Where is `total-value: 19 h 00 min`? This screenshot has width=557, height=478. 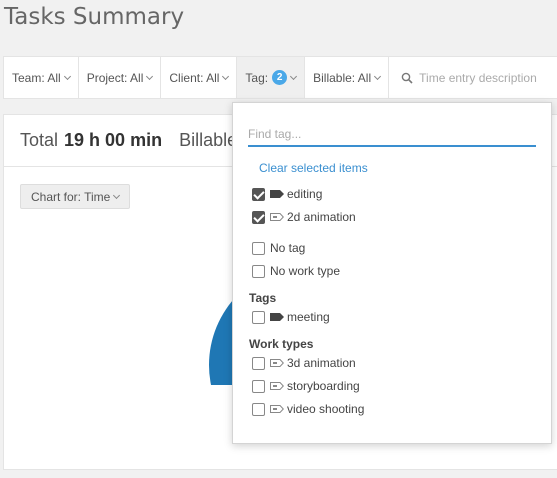
total-value: 19 h 00 min is located at coordinates (113, 140).